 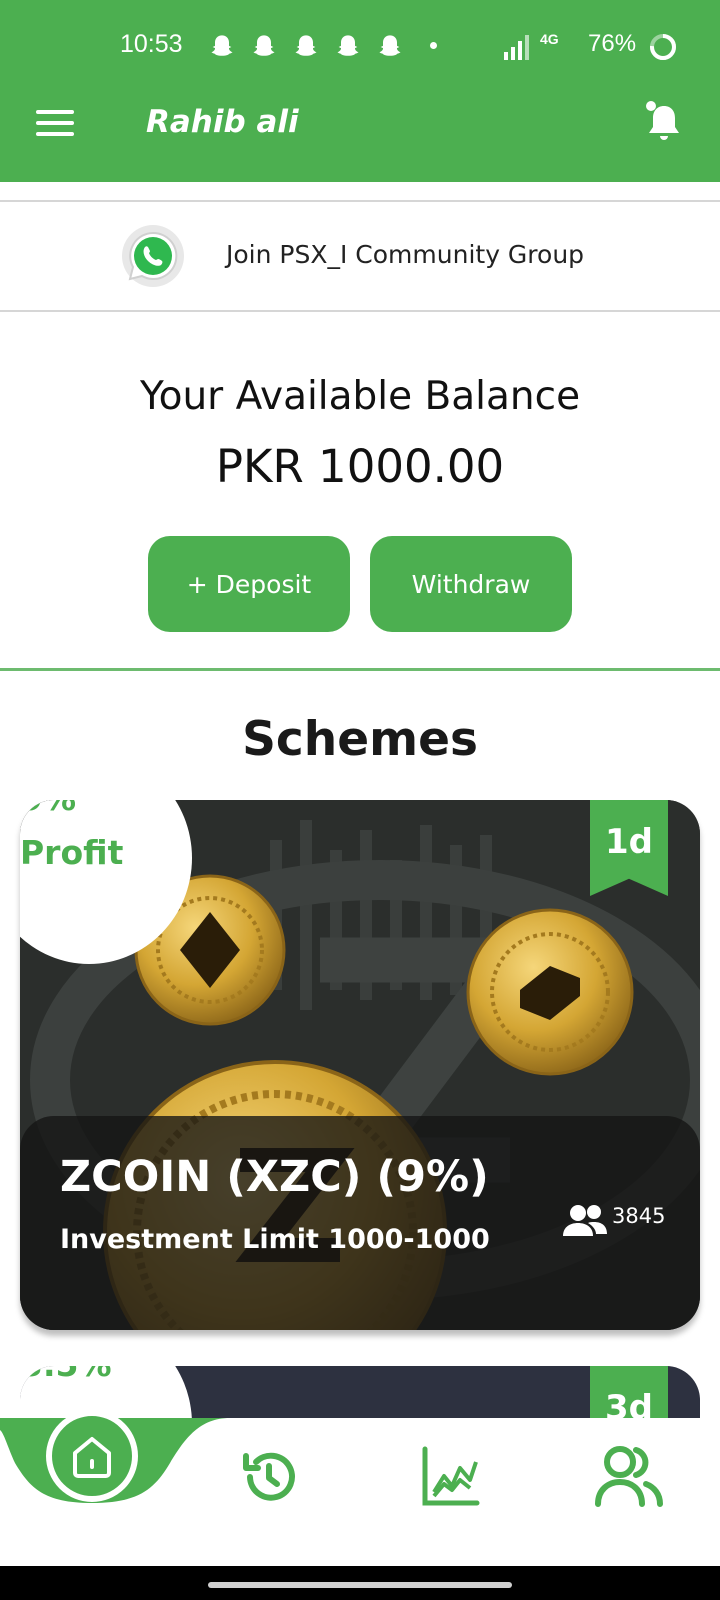 What do you see at coordinates (549, 39) in the screenshot?
I see `network-type: 4G` at bounding box center [549, 39].